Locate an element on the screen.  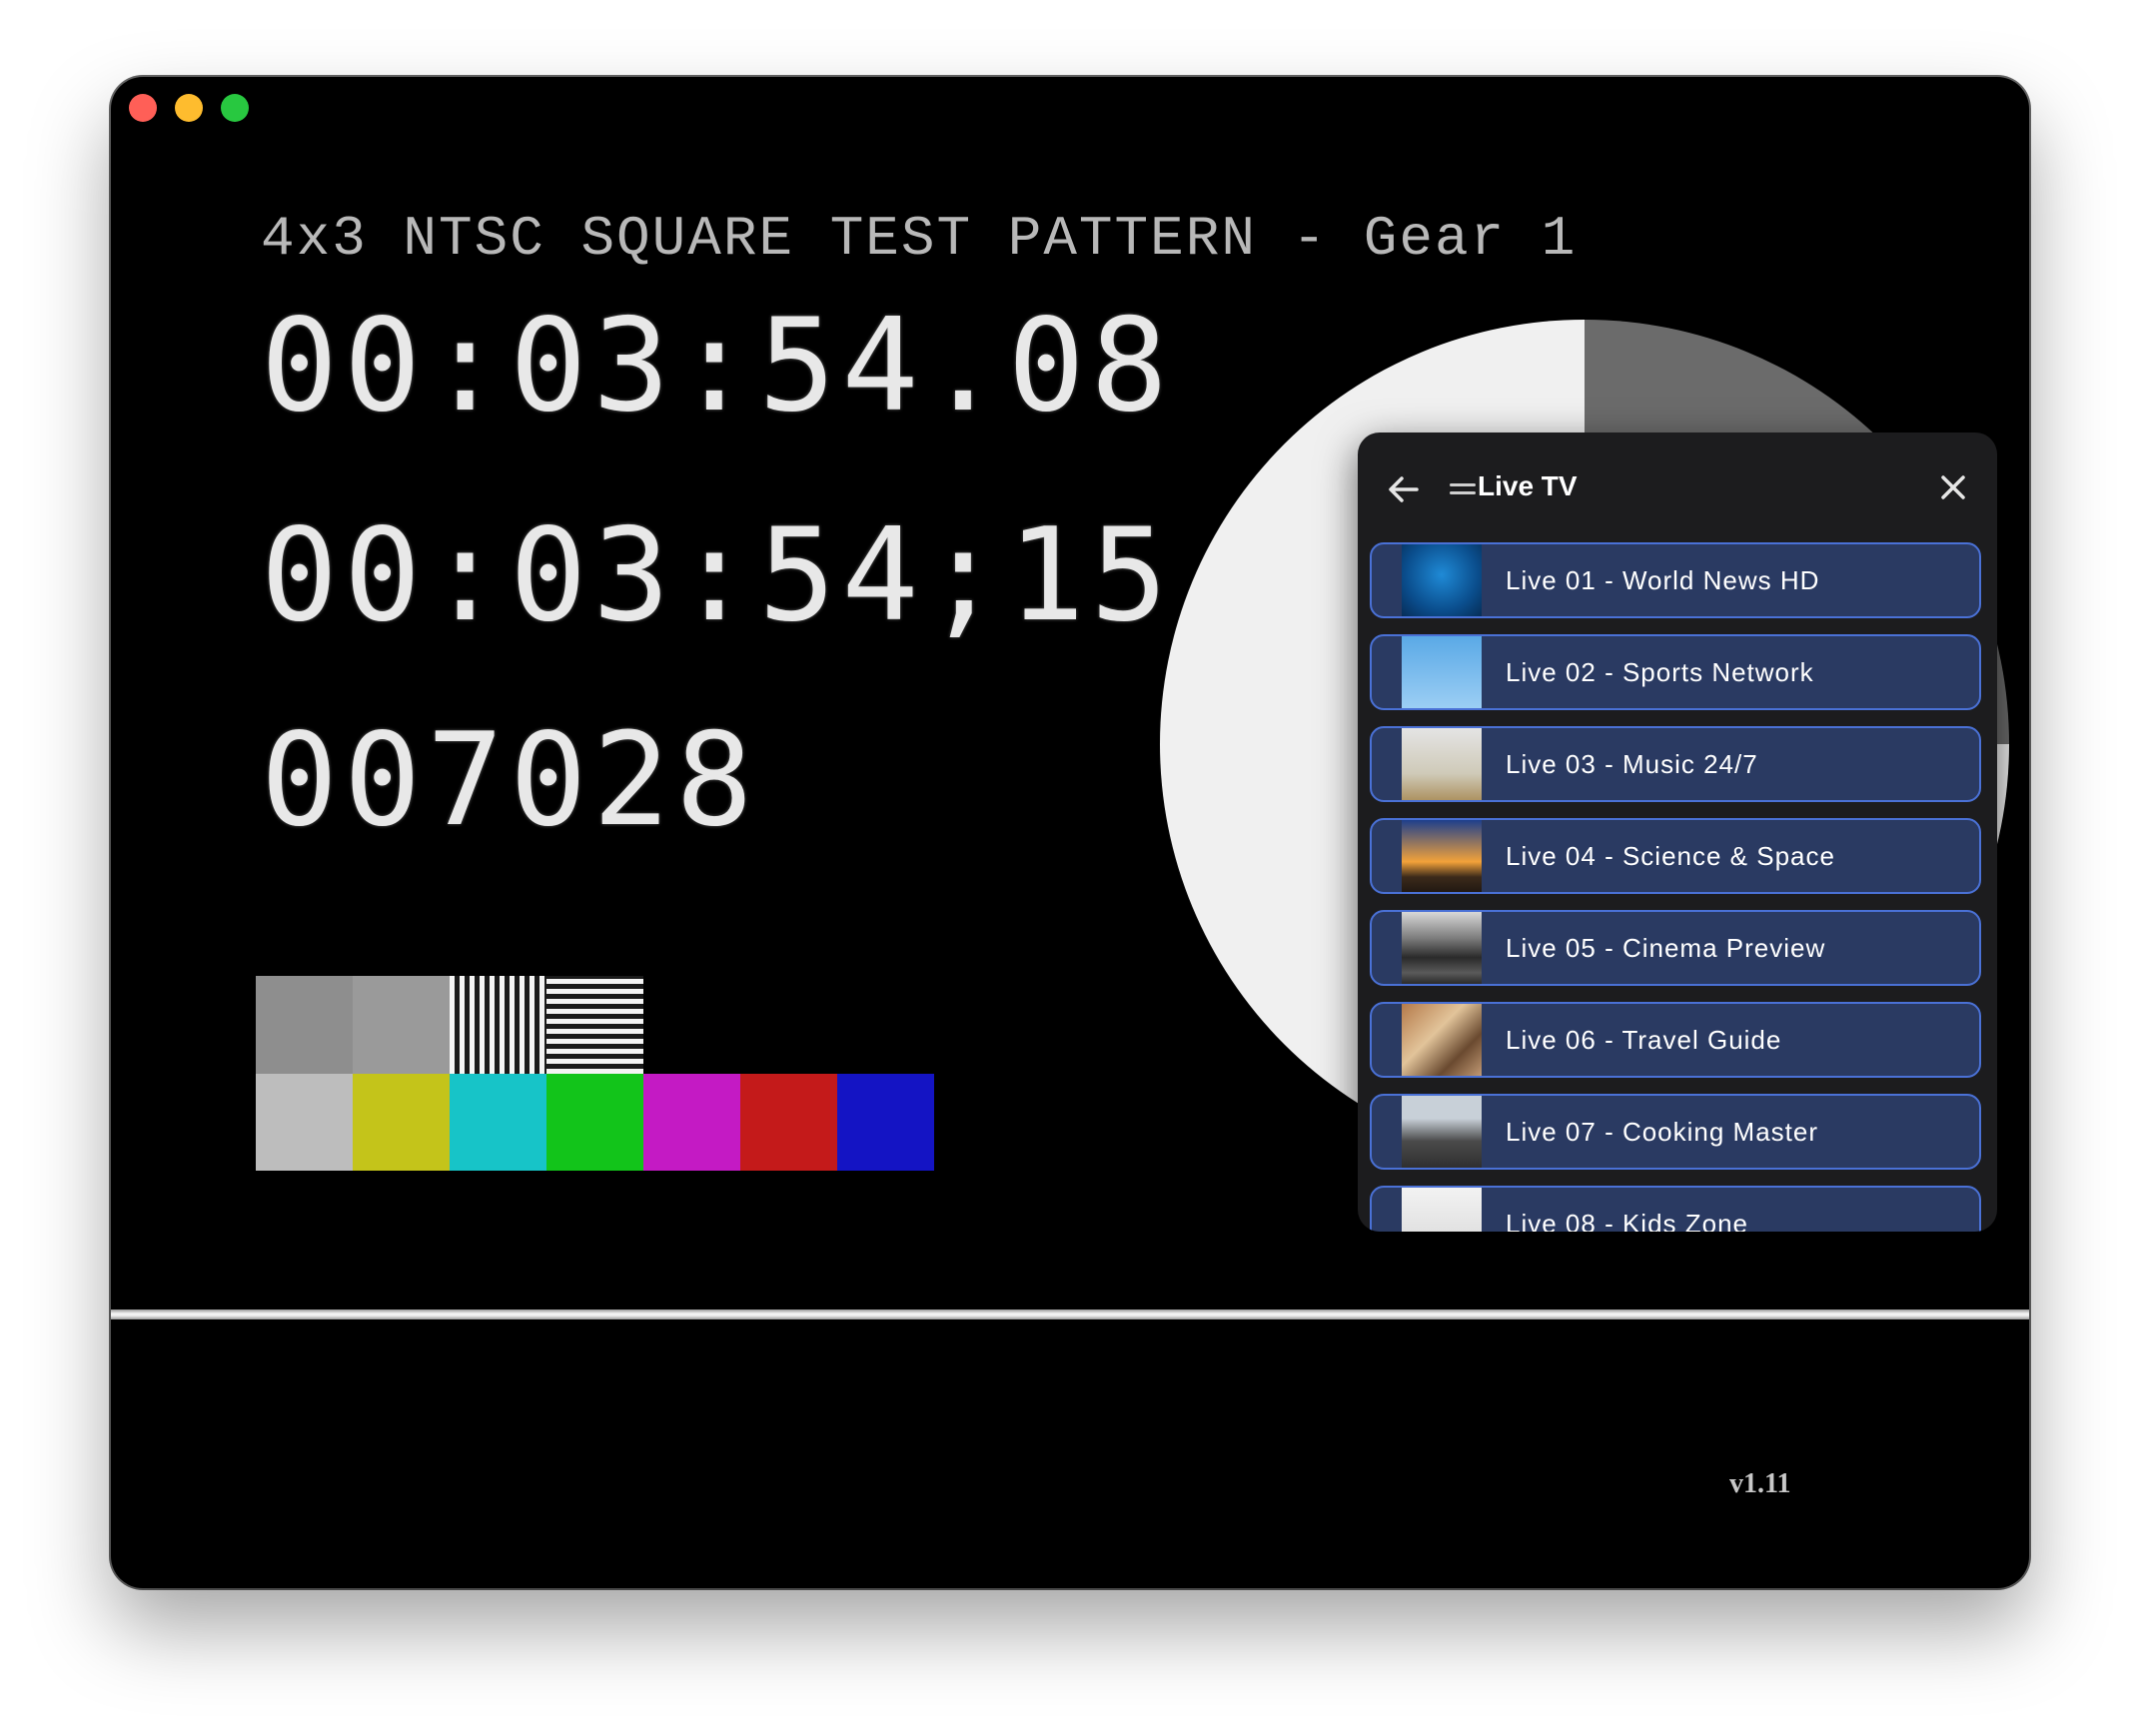
channel-item: Live 05 - Cinema Preview is located at coordinates (1675, 948).